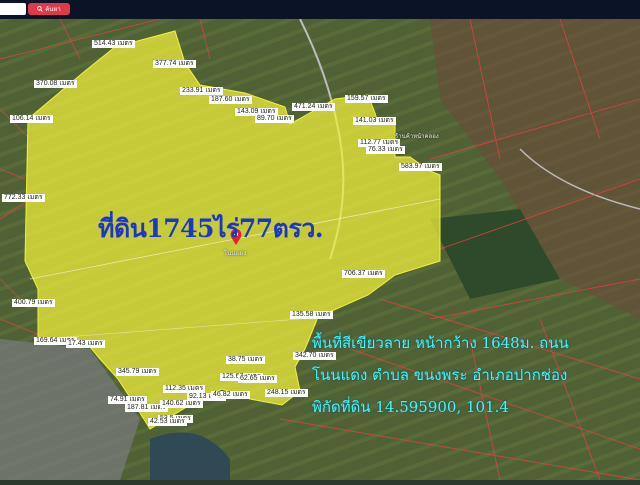  Describe the element at coordinates (55, 84) in the screenshot. I see `distance-label: 370.08 เมตร` at that location.